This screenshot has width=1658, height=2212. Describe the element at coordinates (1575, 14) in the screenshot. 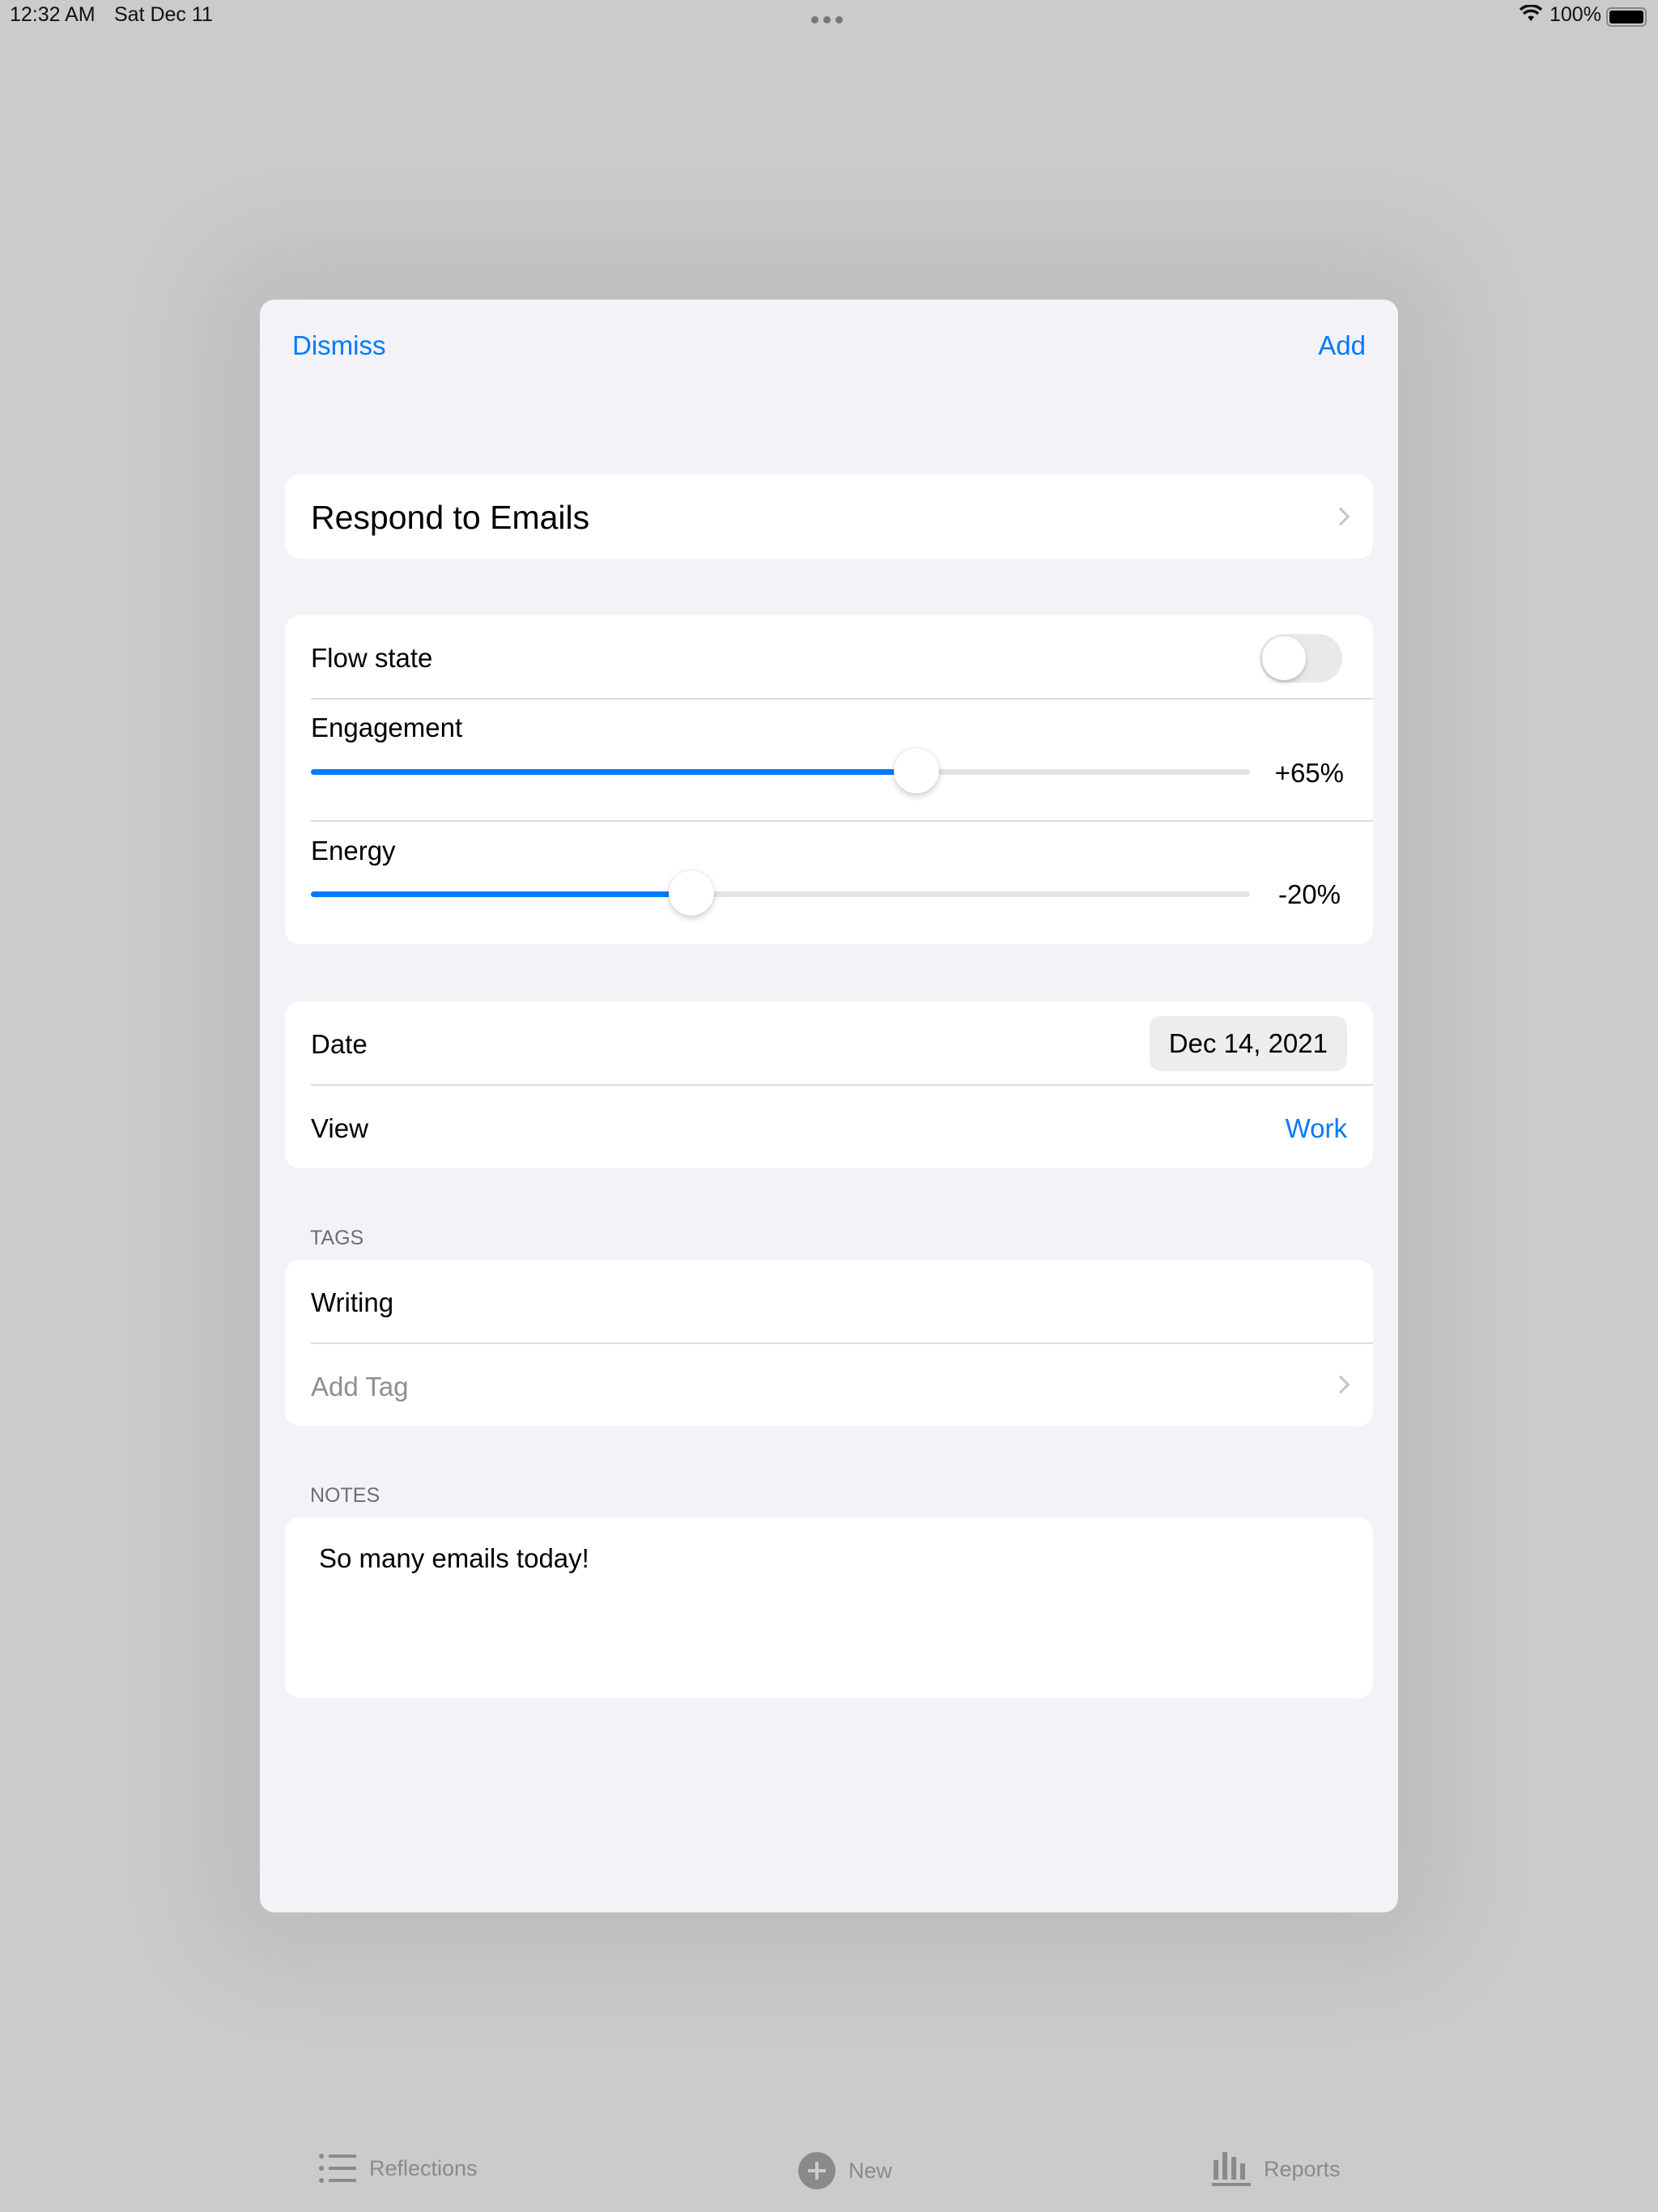

I see `battery-percent: 100%` at that location.